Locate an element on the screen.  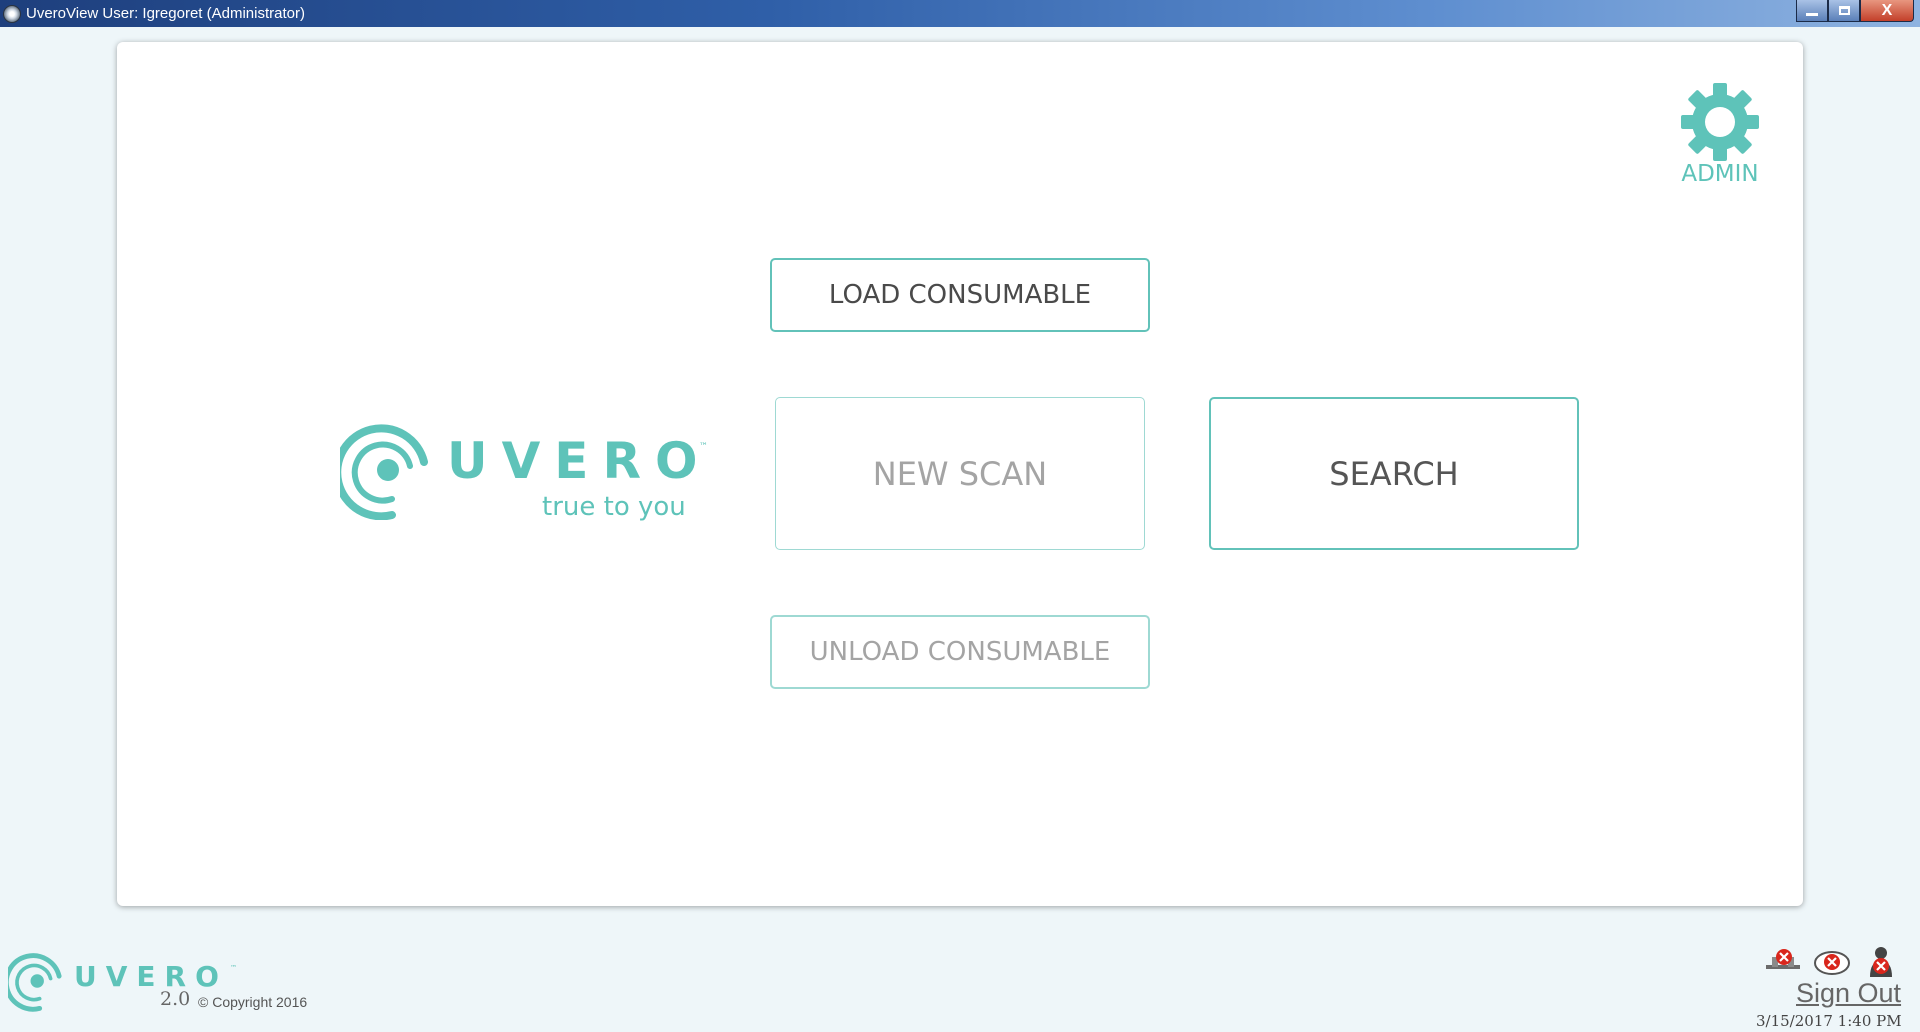
uvero-wordmark: UVERO is located at coordinates (579, 461).